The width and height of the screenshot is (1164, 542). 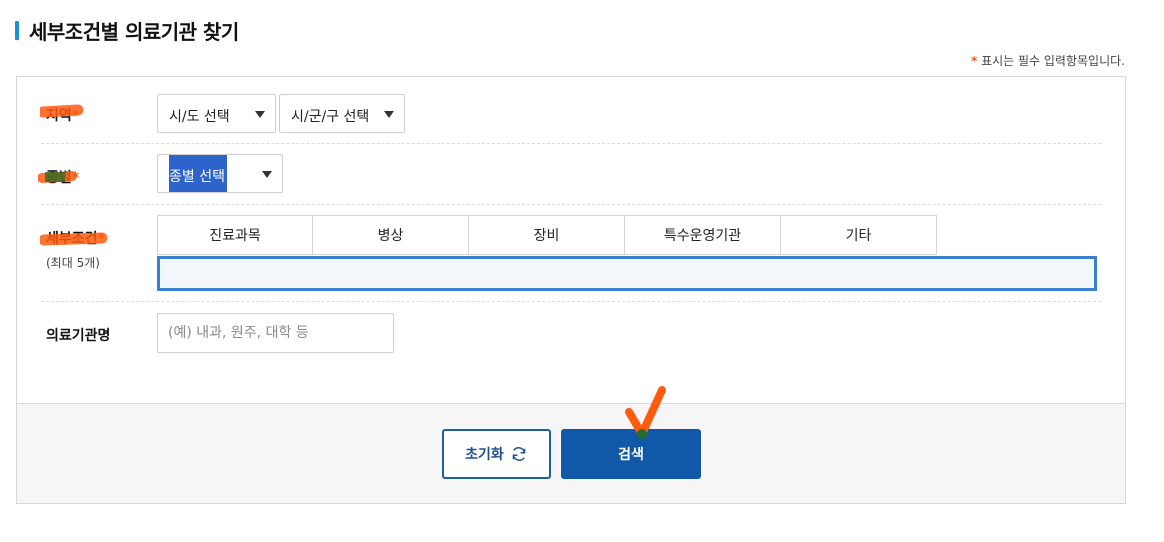 What do you see at coordinates (1051, 61) in the screenshot?
I see `required-note-text: 표시는 필수 입력항목입니다.` at bounding box center [1051, 61].